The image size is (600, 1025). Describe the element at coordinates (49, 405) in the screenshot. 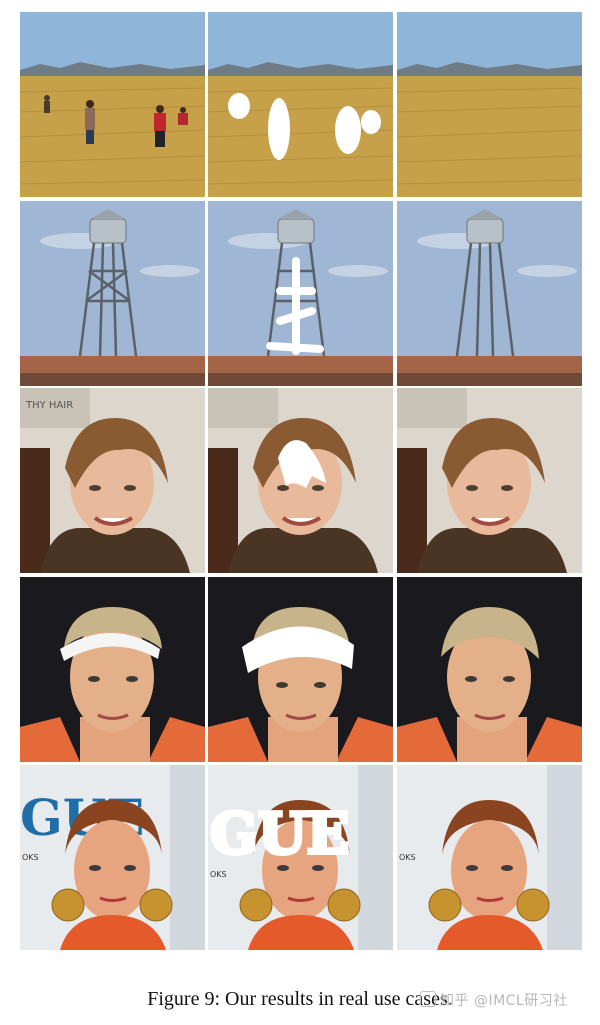

I see `sign-text: THY HAIR` at that location.